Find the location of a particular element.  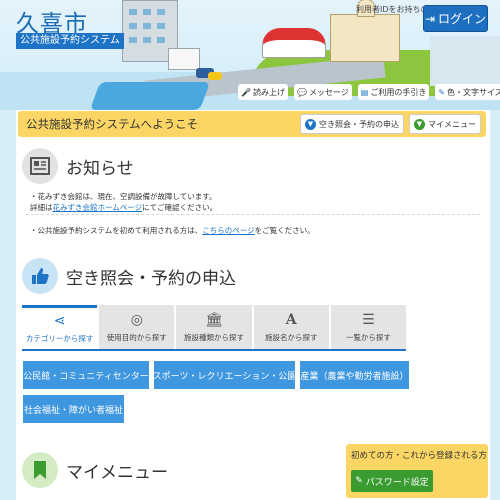

header-illustration-buildings is located at coordinates (465, 61).